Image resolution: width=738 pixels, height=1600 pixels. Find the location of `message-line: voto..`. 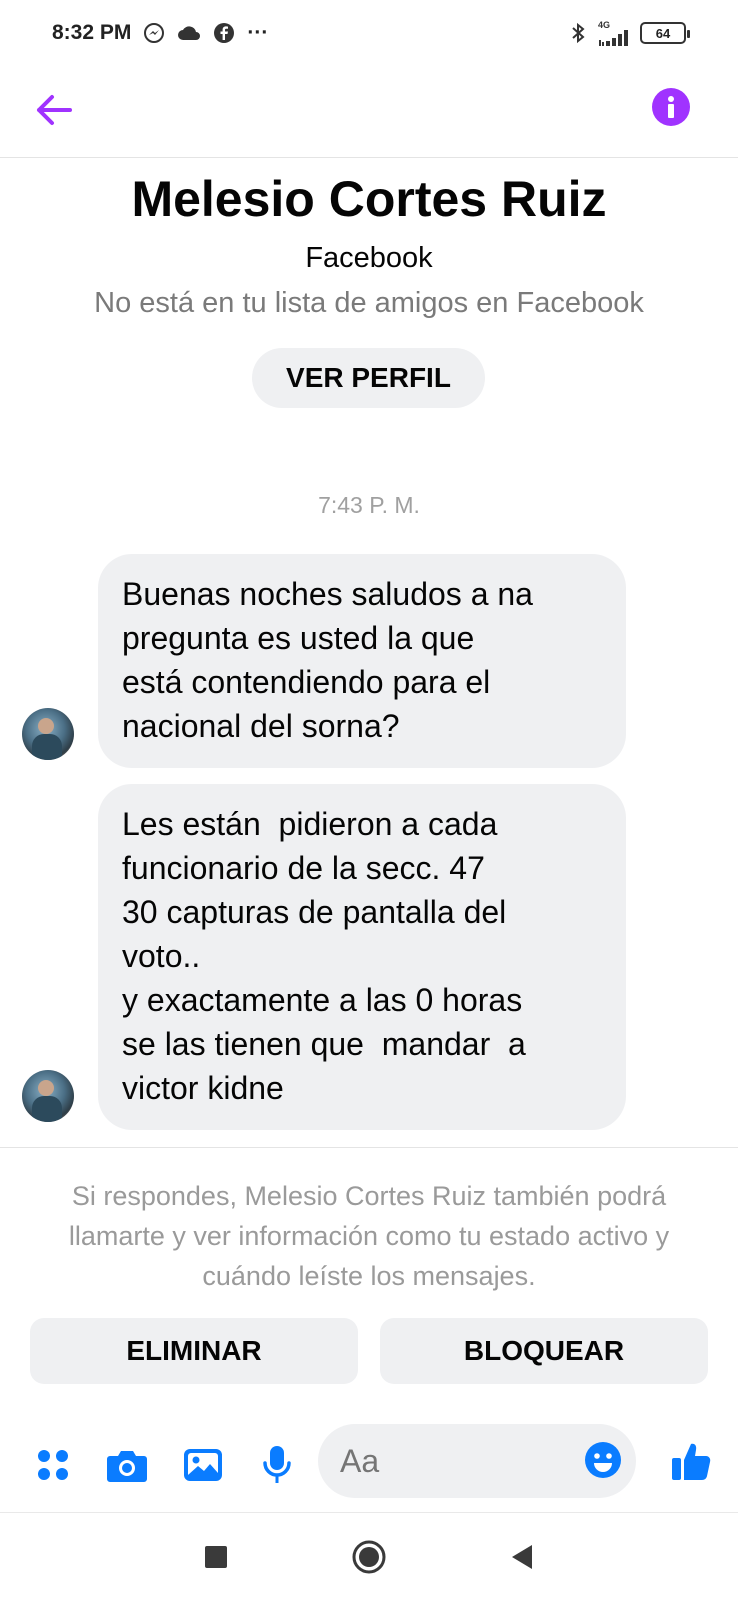

message-line: voto.. is located at coordinates (161, 956).